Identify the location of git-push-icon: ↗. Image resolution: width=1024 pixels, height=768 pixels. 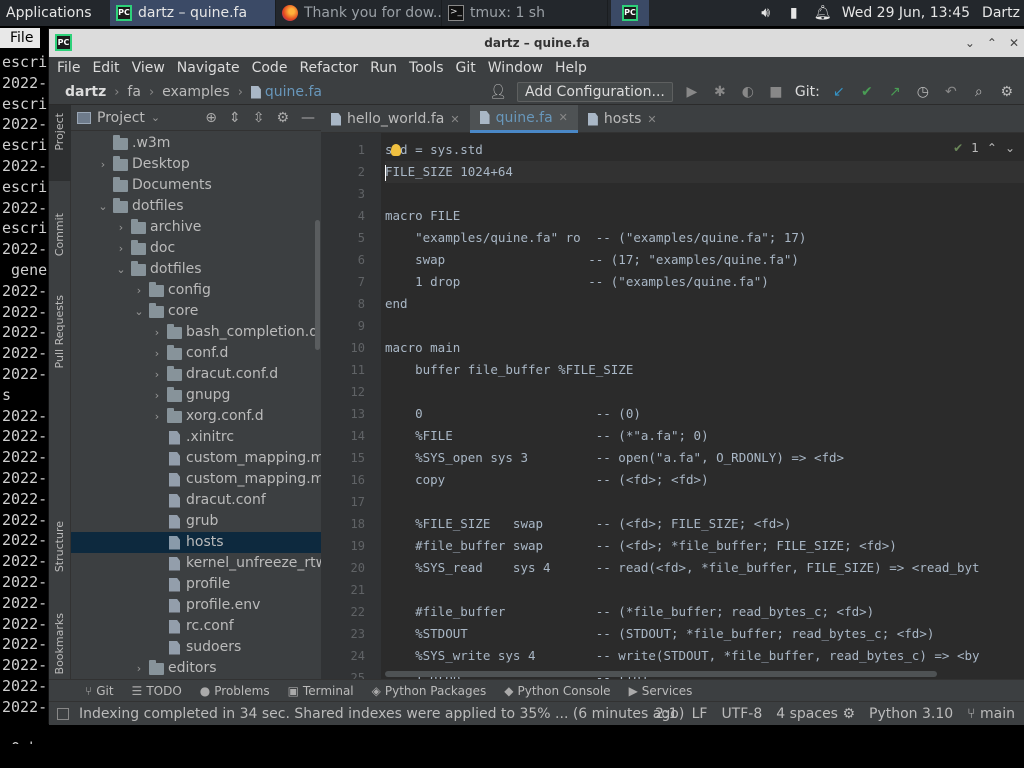
(895, 92).